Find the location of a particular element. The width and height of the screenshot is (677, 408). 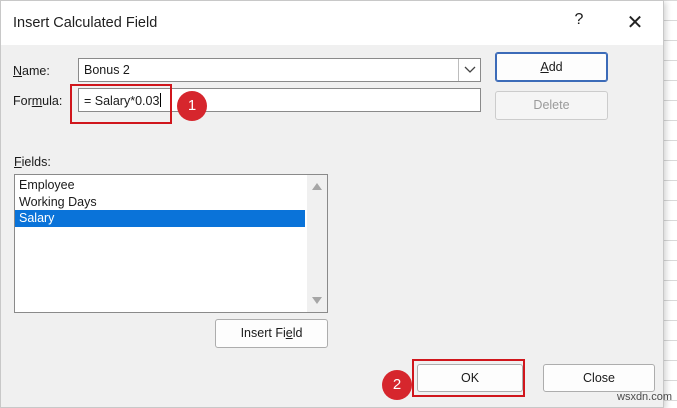

name-value: Bonus 2 is located at coordinates (107, 70).